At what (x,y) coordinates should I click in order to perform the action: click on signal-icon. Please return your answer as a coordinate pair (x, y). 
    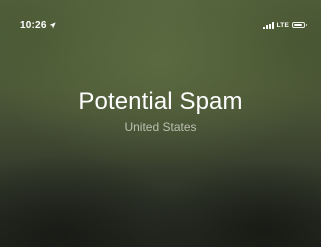
    Looking at the image, I should click on (268, 25).